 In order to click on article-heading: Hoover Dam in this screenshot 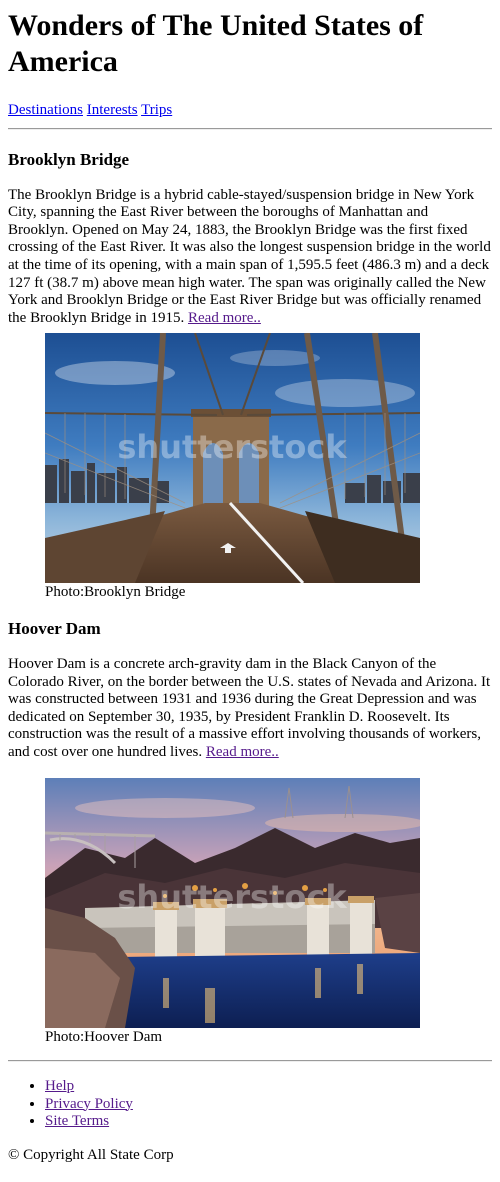, I will do `click(54, 628)`.